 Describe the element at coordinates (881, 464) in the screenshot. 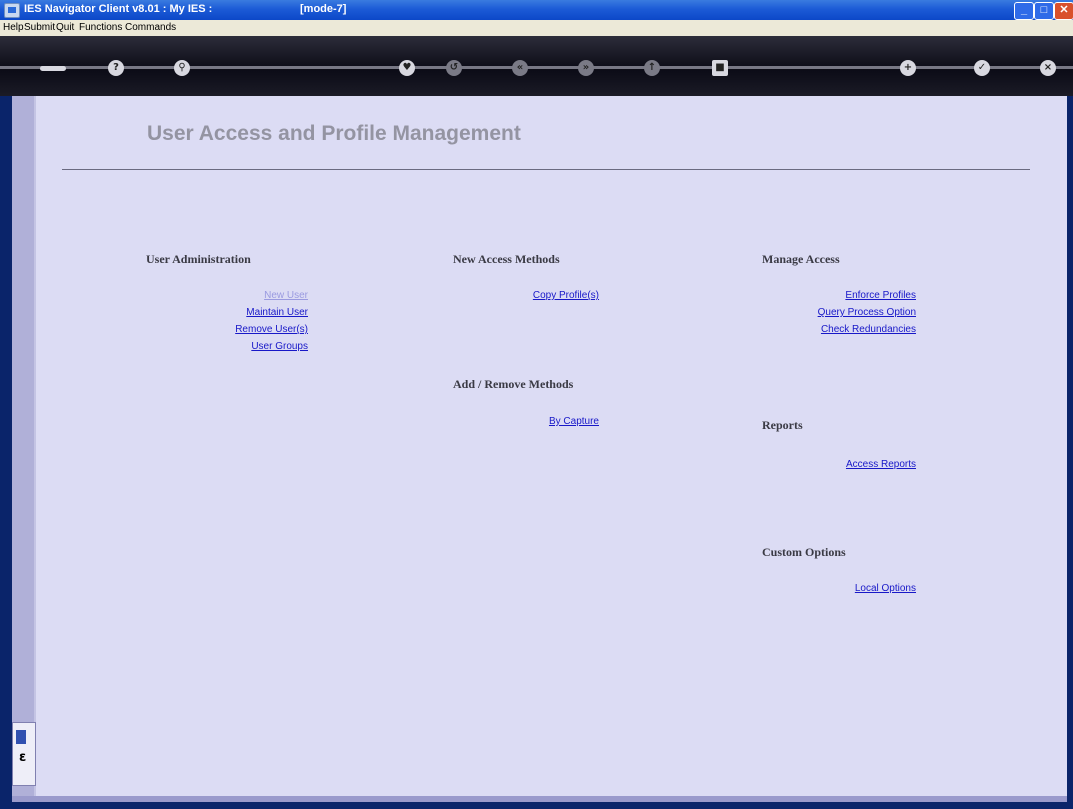

I see `link-access-reports: Access Reports` at that location.